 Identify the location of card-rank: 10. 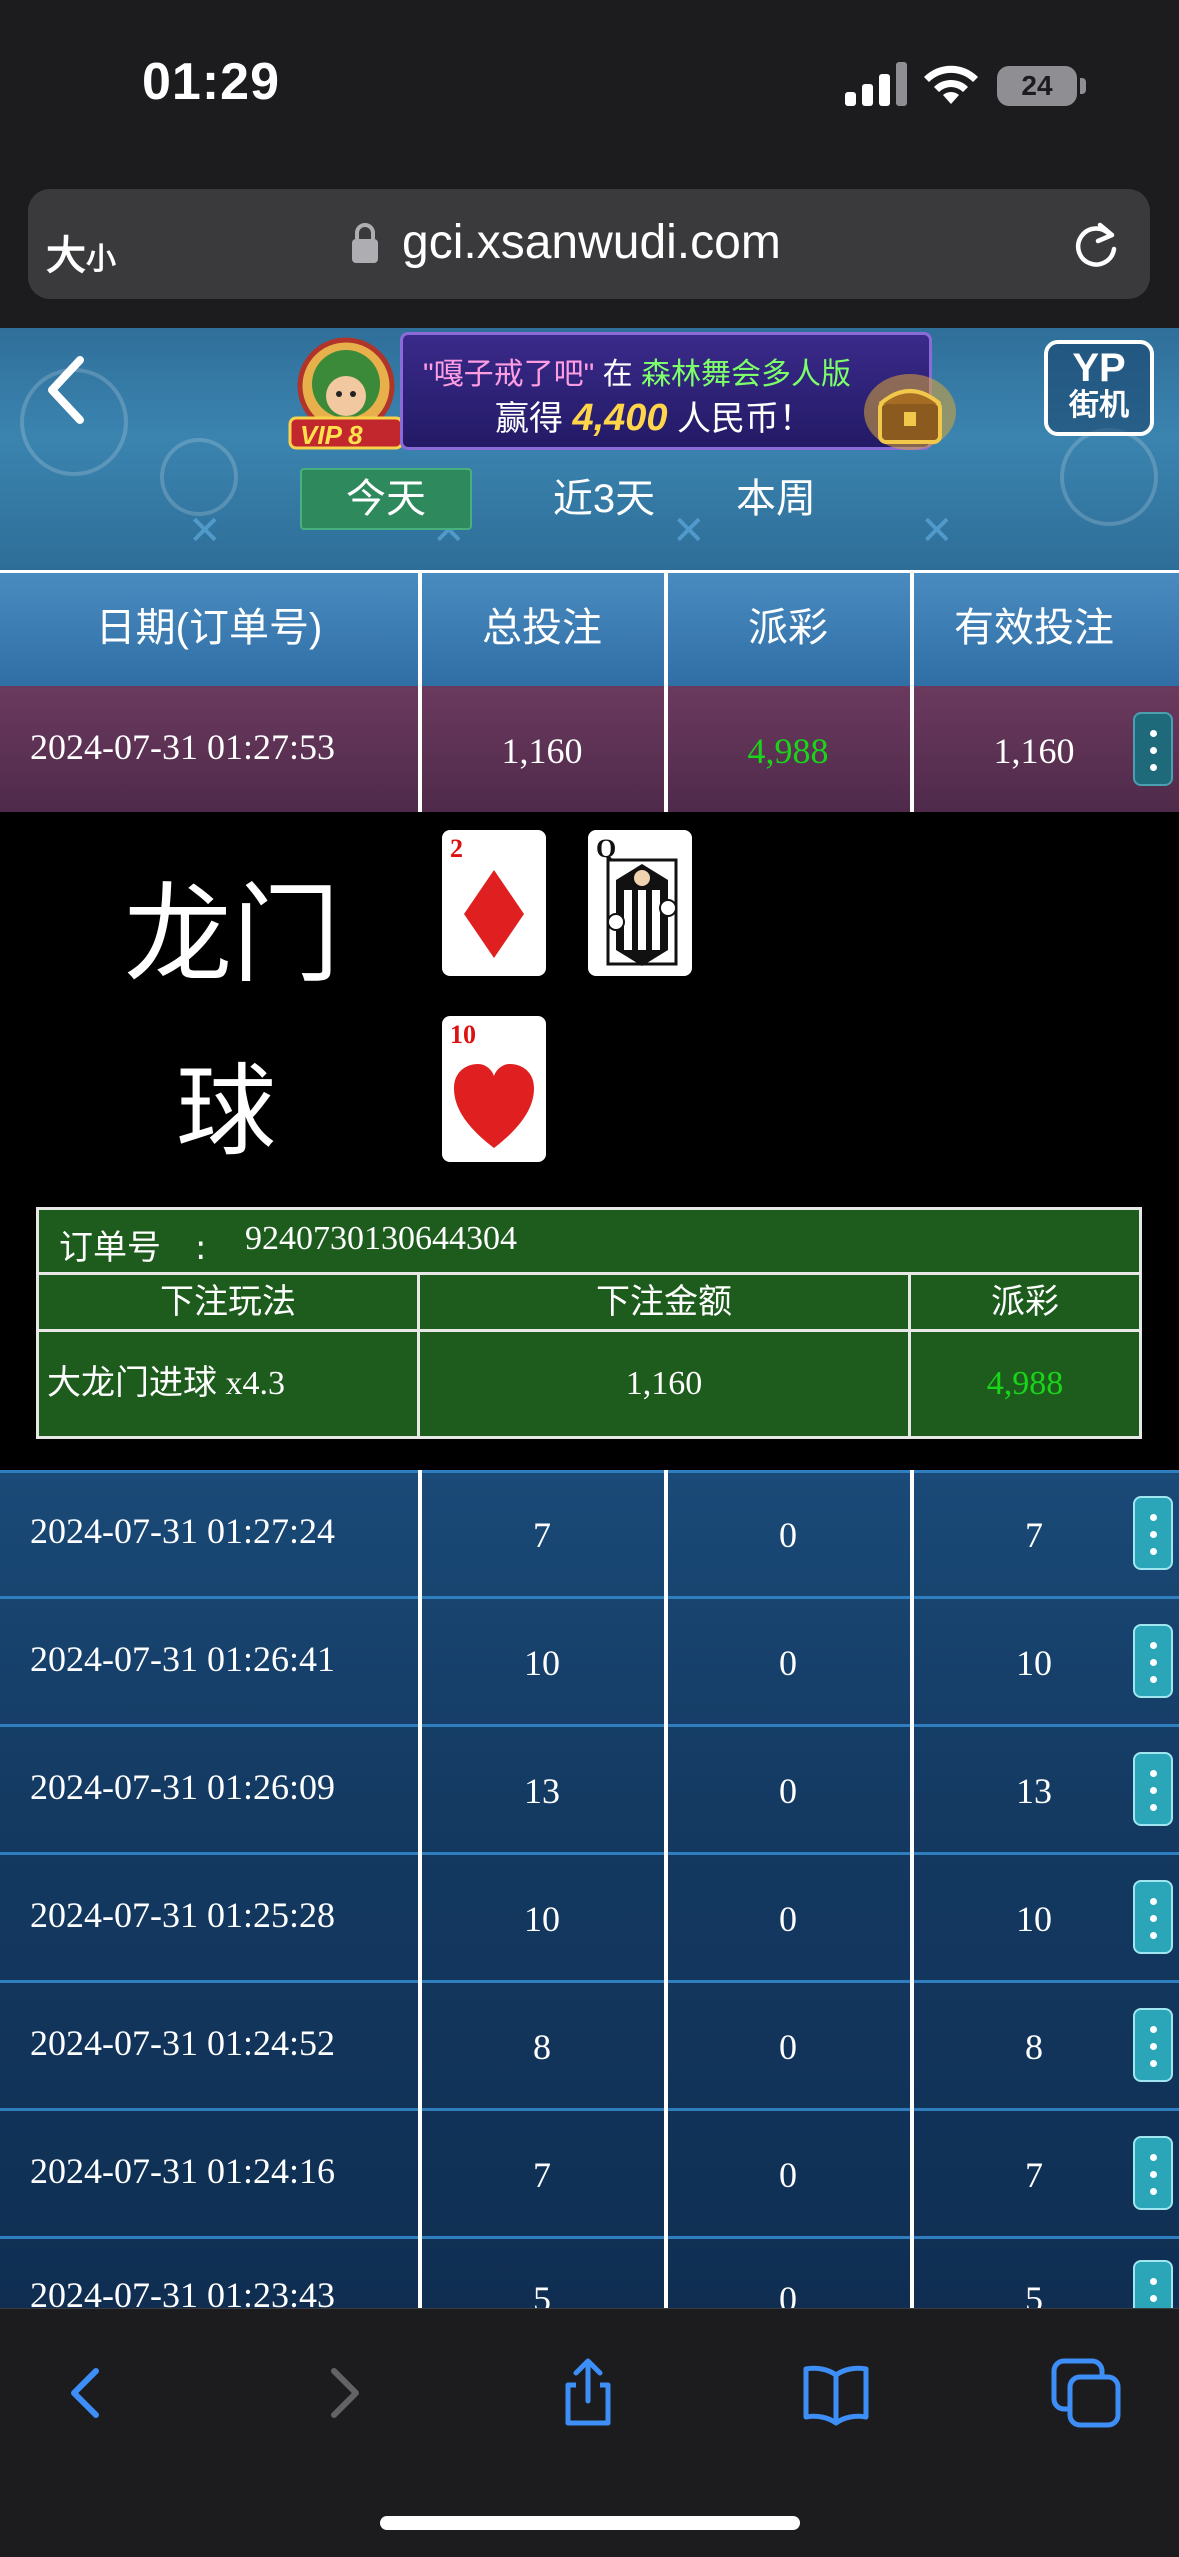
(463, 1034).